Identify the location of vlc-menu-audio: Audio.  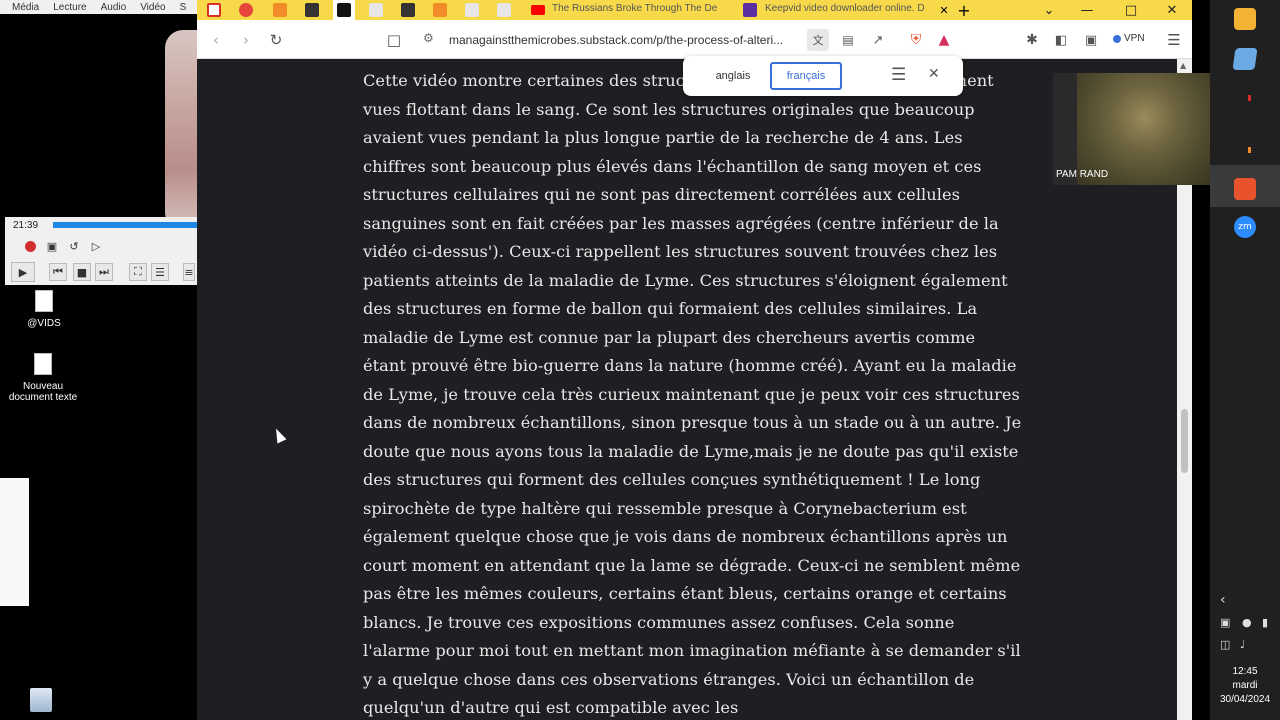
(114, 7).